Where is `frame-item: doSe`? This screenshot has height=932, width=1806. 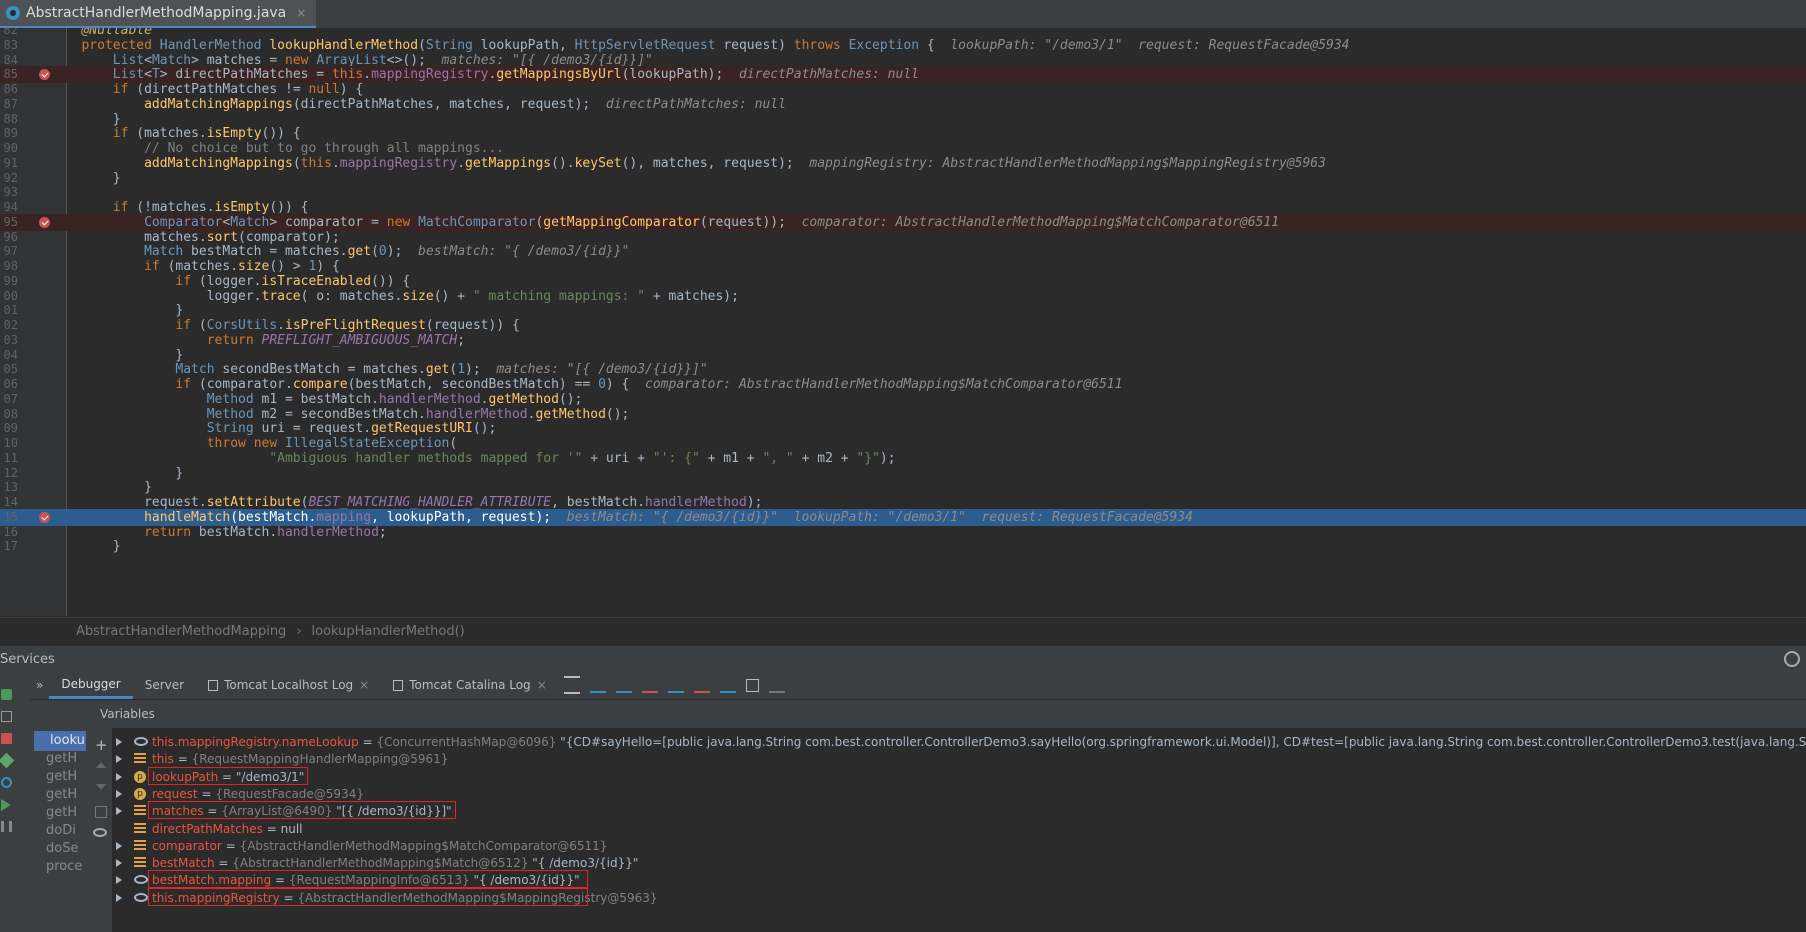
frame-item: doSe is located at coordinates (71, 849).